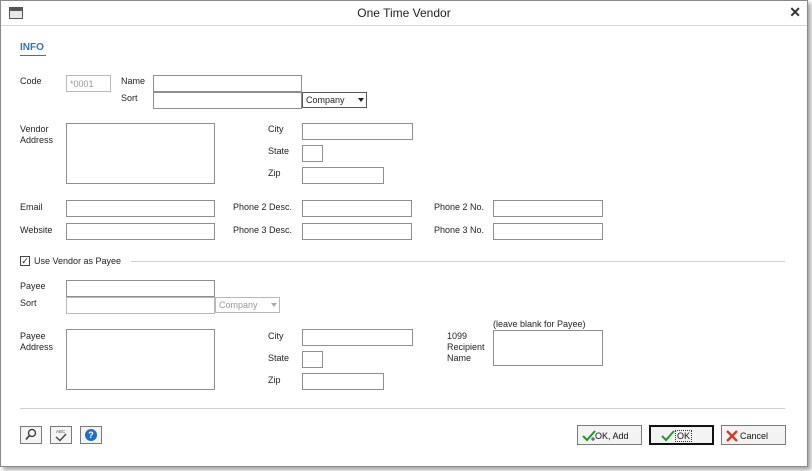 The image size is (812, 471). I want to click on cancel-button: Cancel, so click(753, 435).